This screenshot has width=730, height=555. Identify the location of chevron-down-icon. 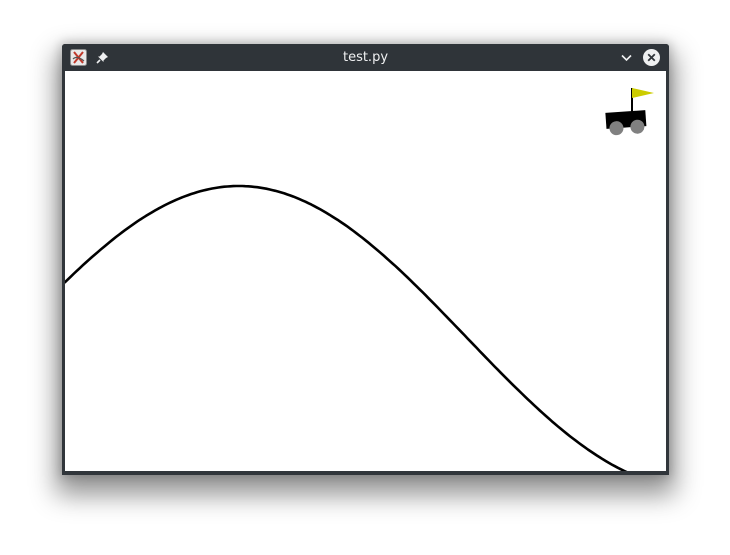
(626, 57).